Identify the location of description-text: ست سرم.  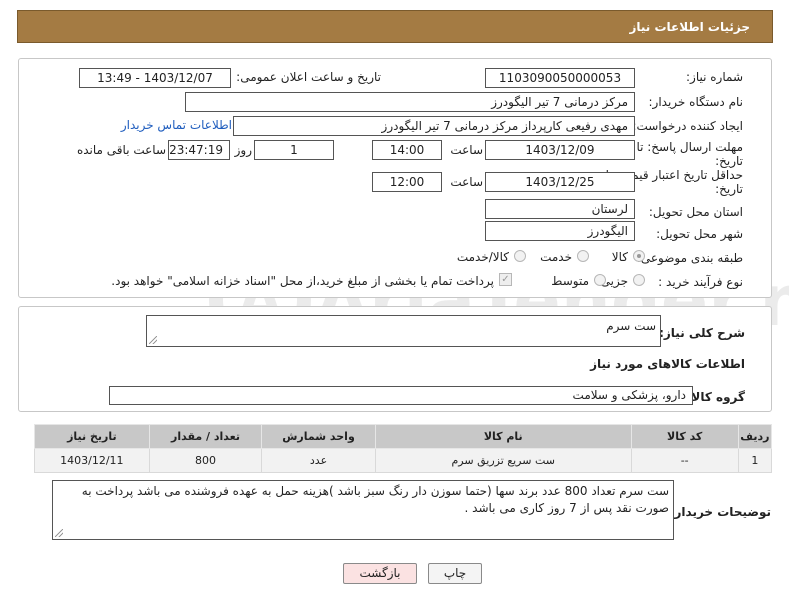
(631, 326).